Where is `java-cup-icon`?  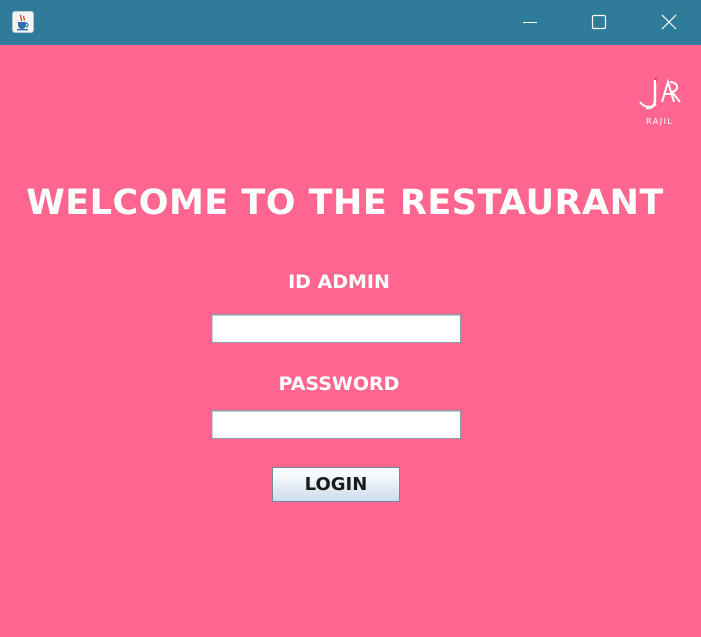
java-cup-icon is located at coordinates (23, 22).